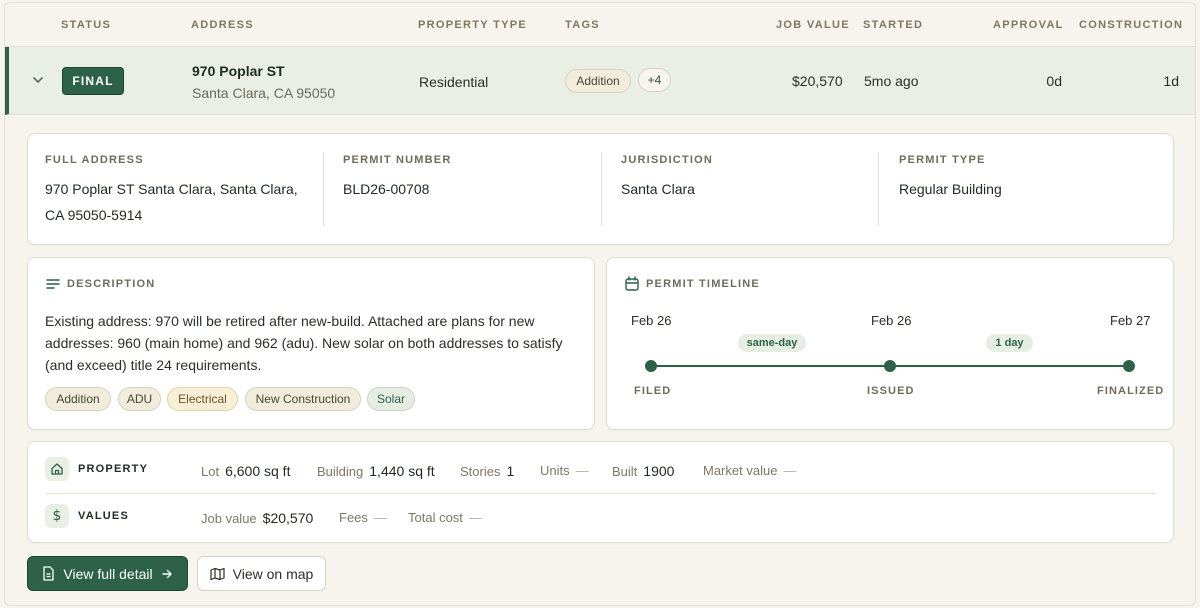 The image size is (1200, 608). What do you see at coordinates (257, 518) in the screenshot?
I see `job-value-field: Job value $20,570` at bounding box center [257, 518].